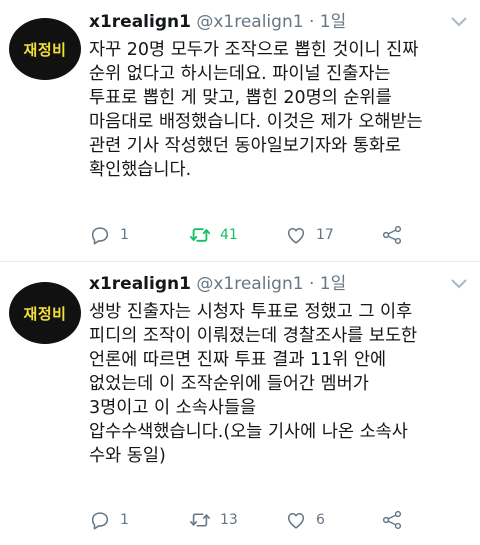 The height and width of the screenshot is (545, 480). I want to click on like-count: 6, so click(320, 520).